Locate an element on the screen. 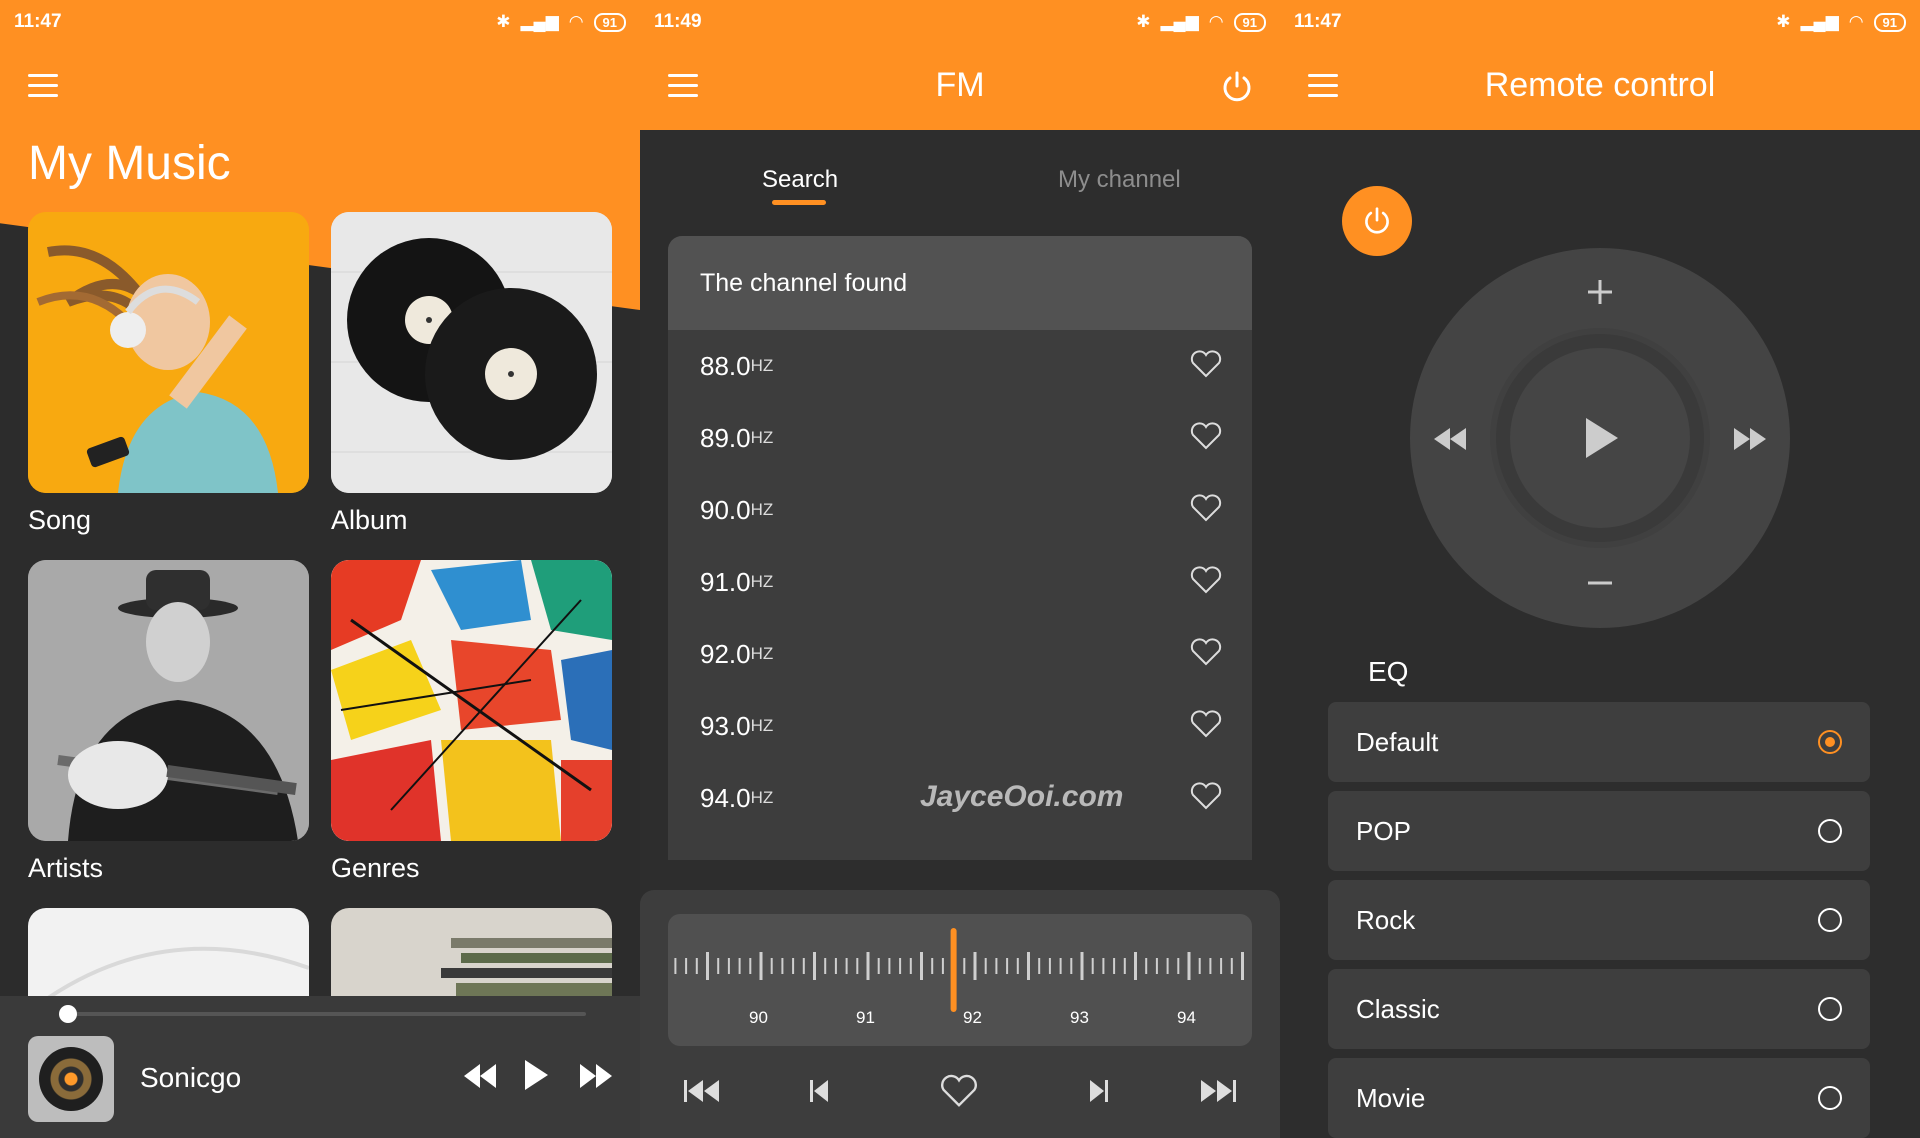 This screenshot has width=1920, height=1138. watermark: JayceOoi.com is located at coordinates (1022, 796).